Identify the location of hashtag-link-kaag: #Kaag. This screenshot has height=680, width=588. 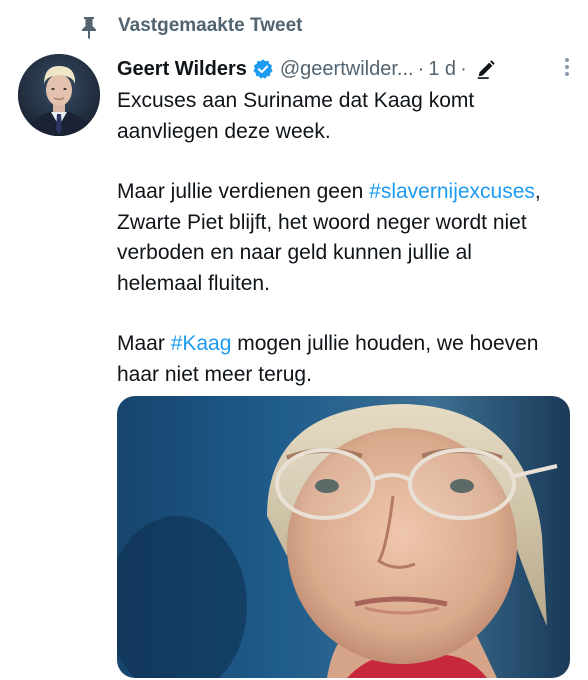
(201, 343).